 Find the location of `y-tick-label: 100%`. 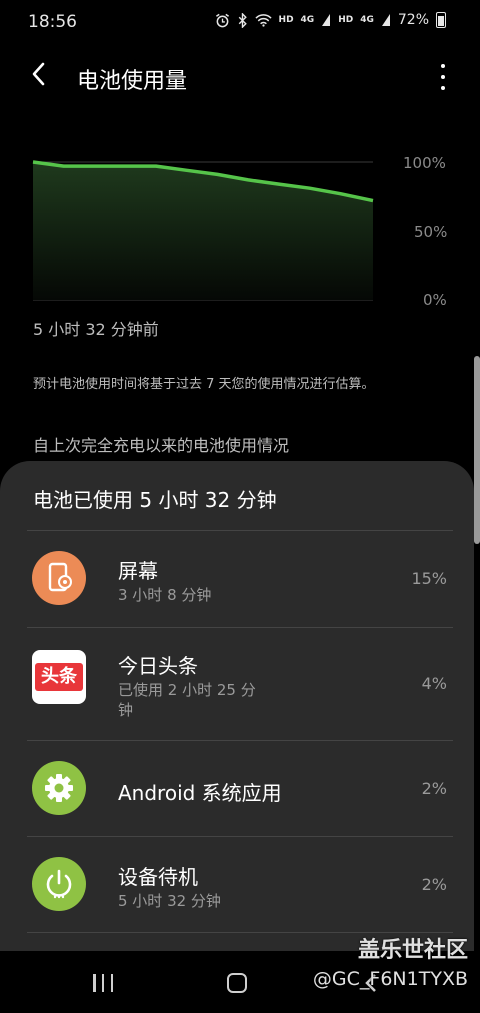

y-tick-label: 100% is located at coordinates (424, 163).